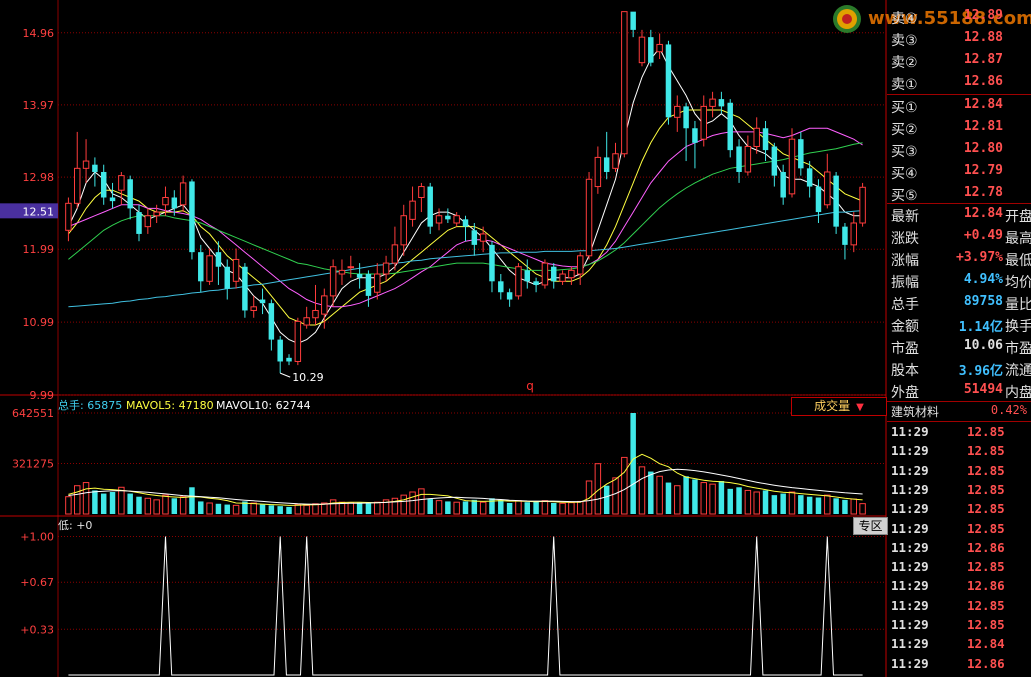  I want to click on price-tick-label: 14.96, so click(39, 33).